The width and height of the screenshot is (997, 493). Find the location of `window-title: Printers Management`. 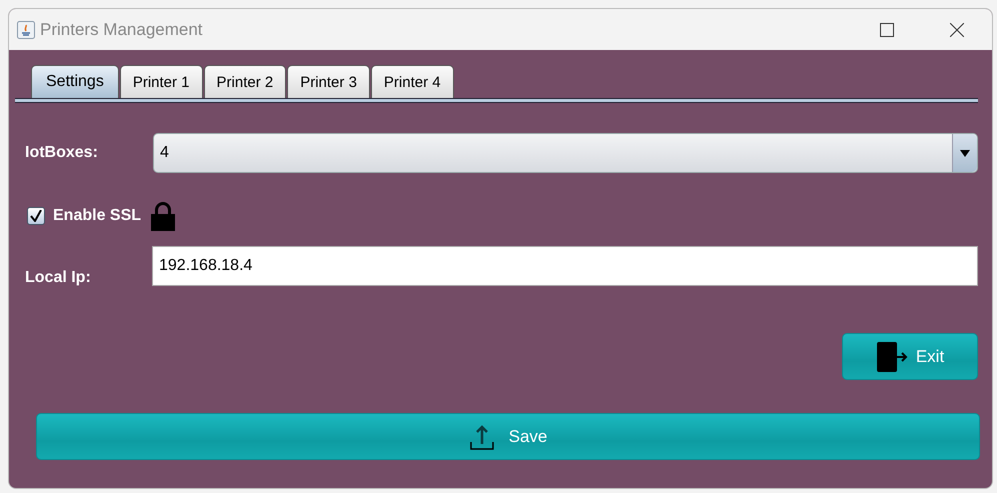

window-title: Printers Management is located at coordinates (122, 30).